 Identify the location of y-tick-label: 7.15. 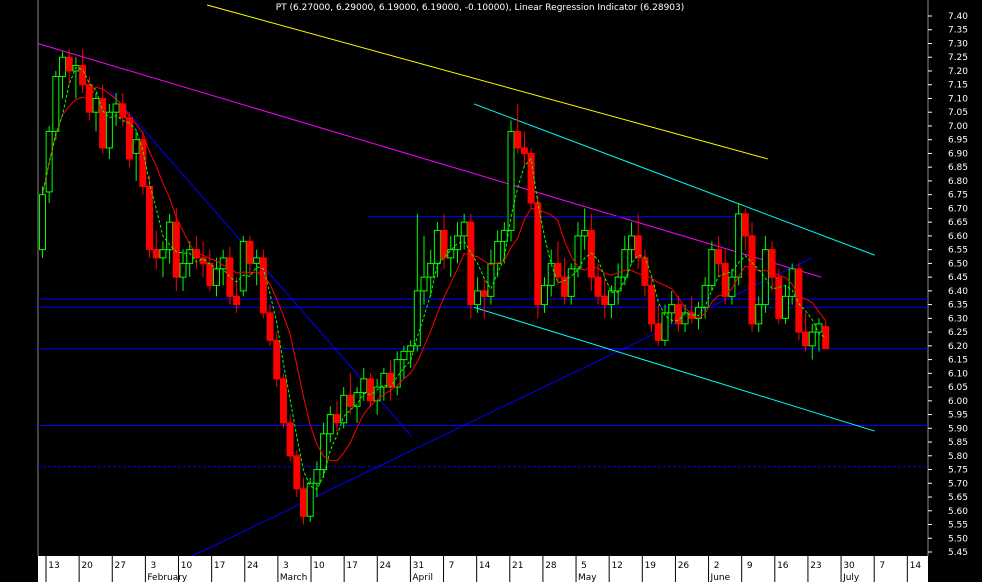
(958, 86).